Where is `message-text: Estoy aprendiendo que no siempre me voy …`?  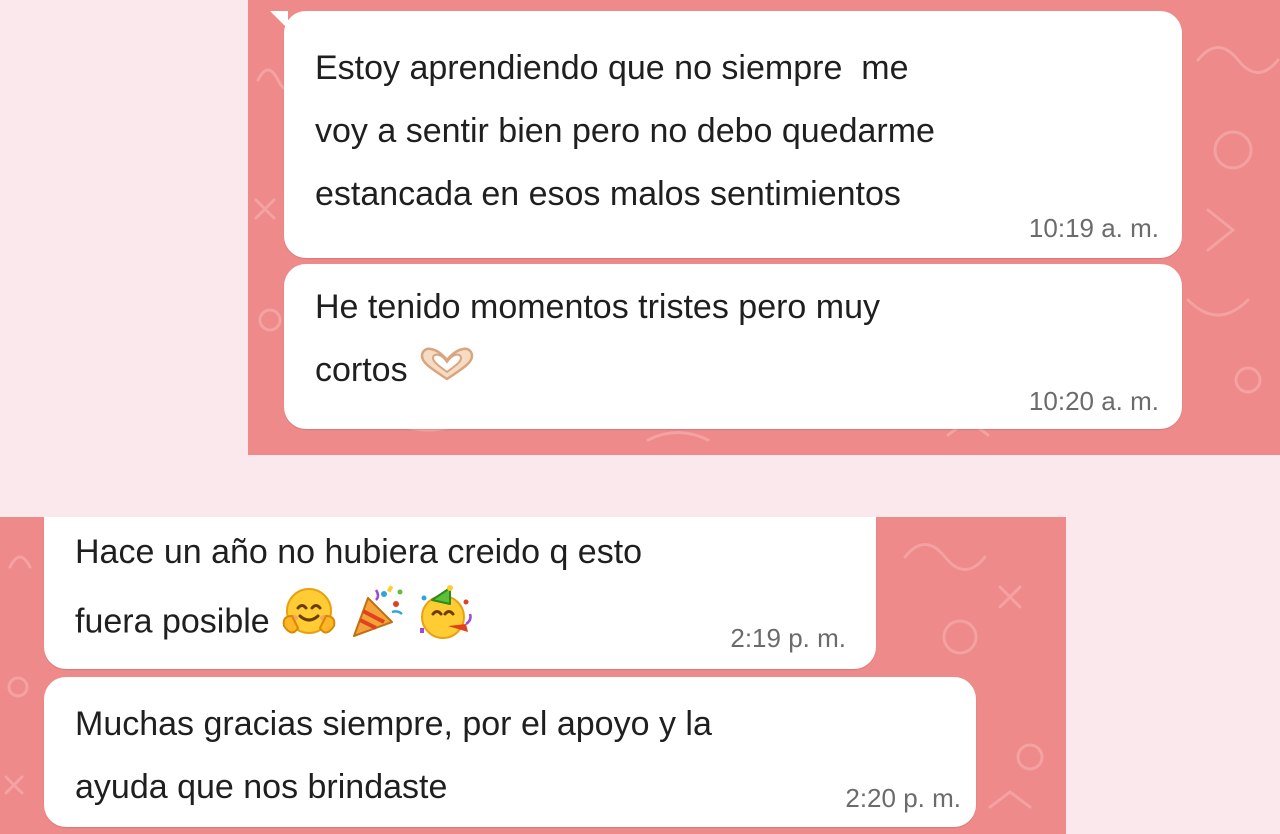 message-text: Estoy aprendiendo que no siempre me voy … is located at coordinates (625, 131).